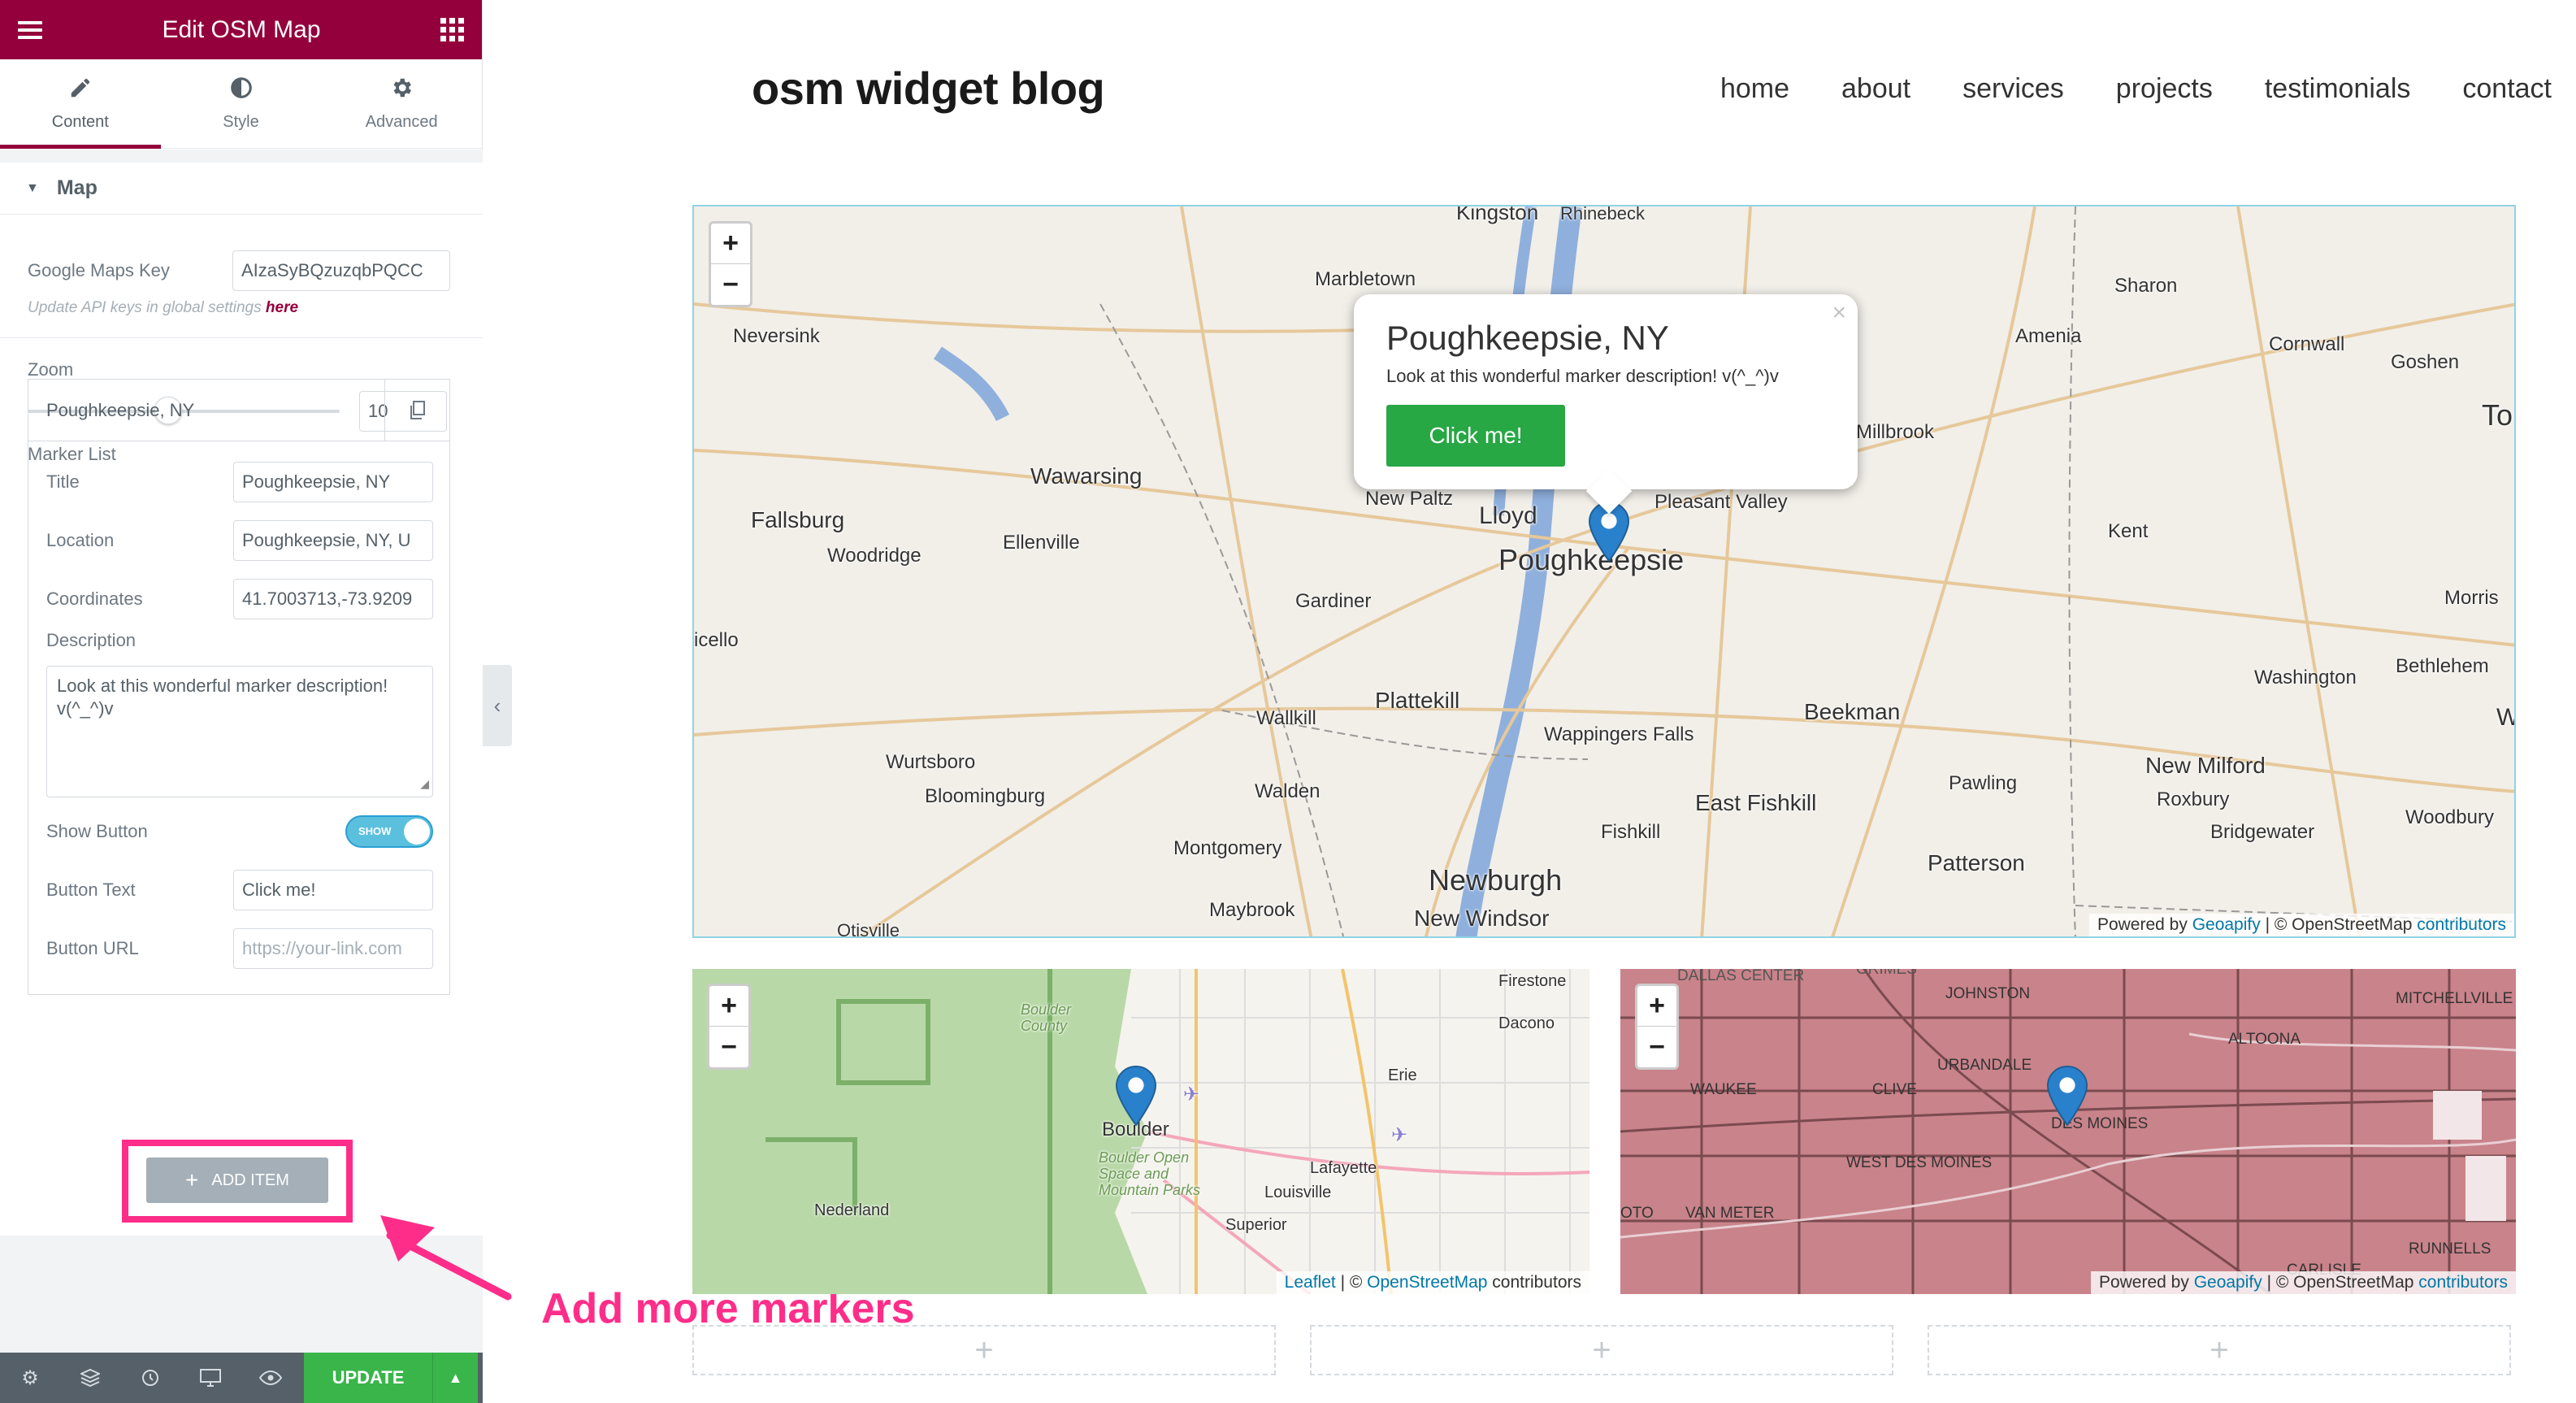 The height and width of the screenshot is (1403, 2576). Describe the element at coordinates (368, 1378) in the screenshot. I see `update-button: UPDATE` at that location.